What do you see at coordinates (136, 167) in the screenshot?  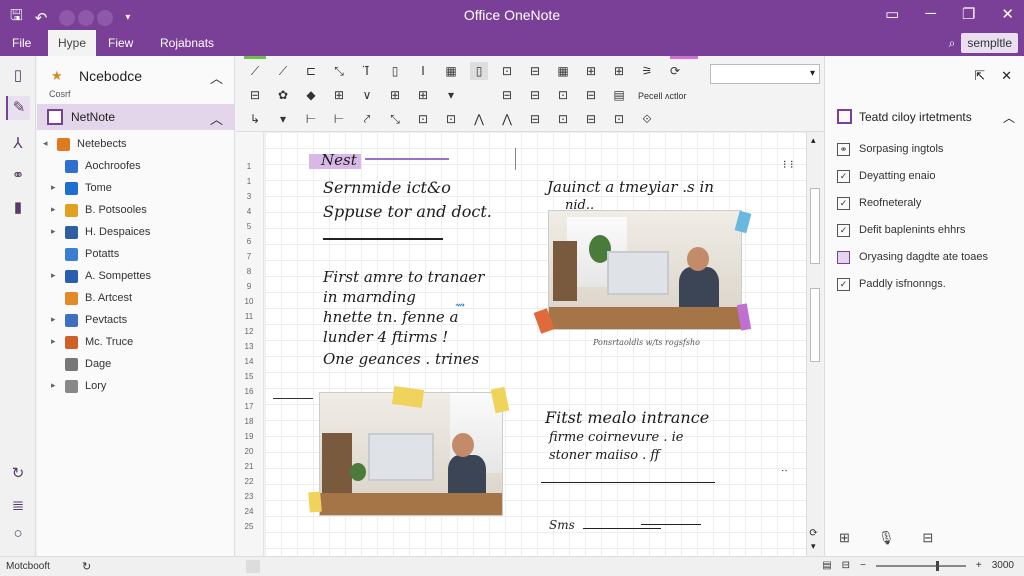 I see `tree-item: Aochroofes` at bounding box center [136, 167].